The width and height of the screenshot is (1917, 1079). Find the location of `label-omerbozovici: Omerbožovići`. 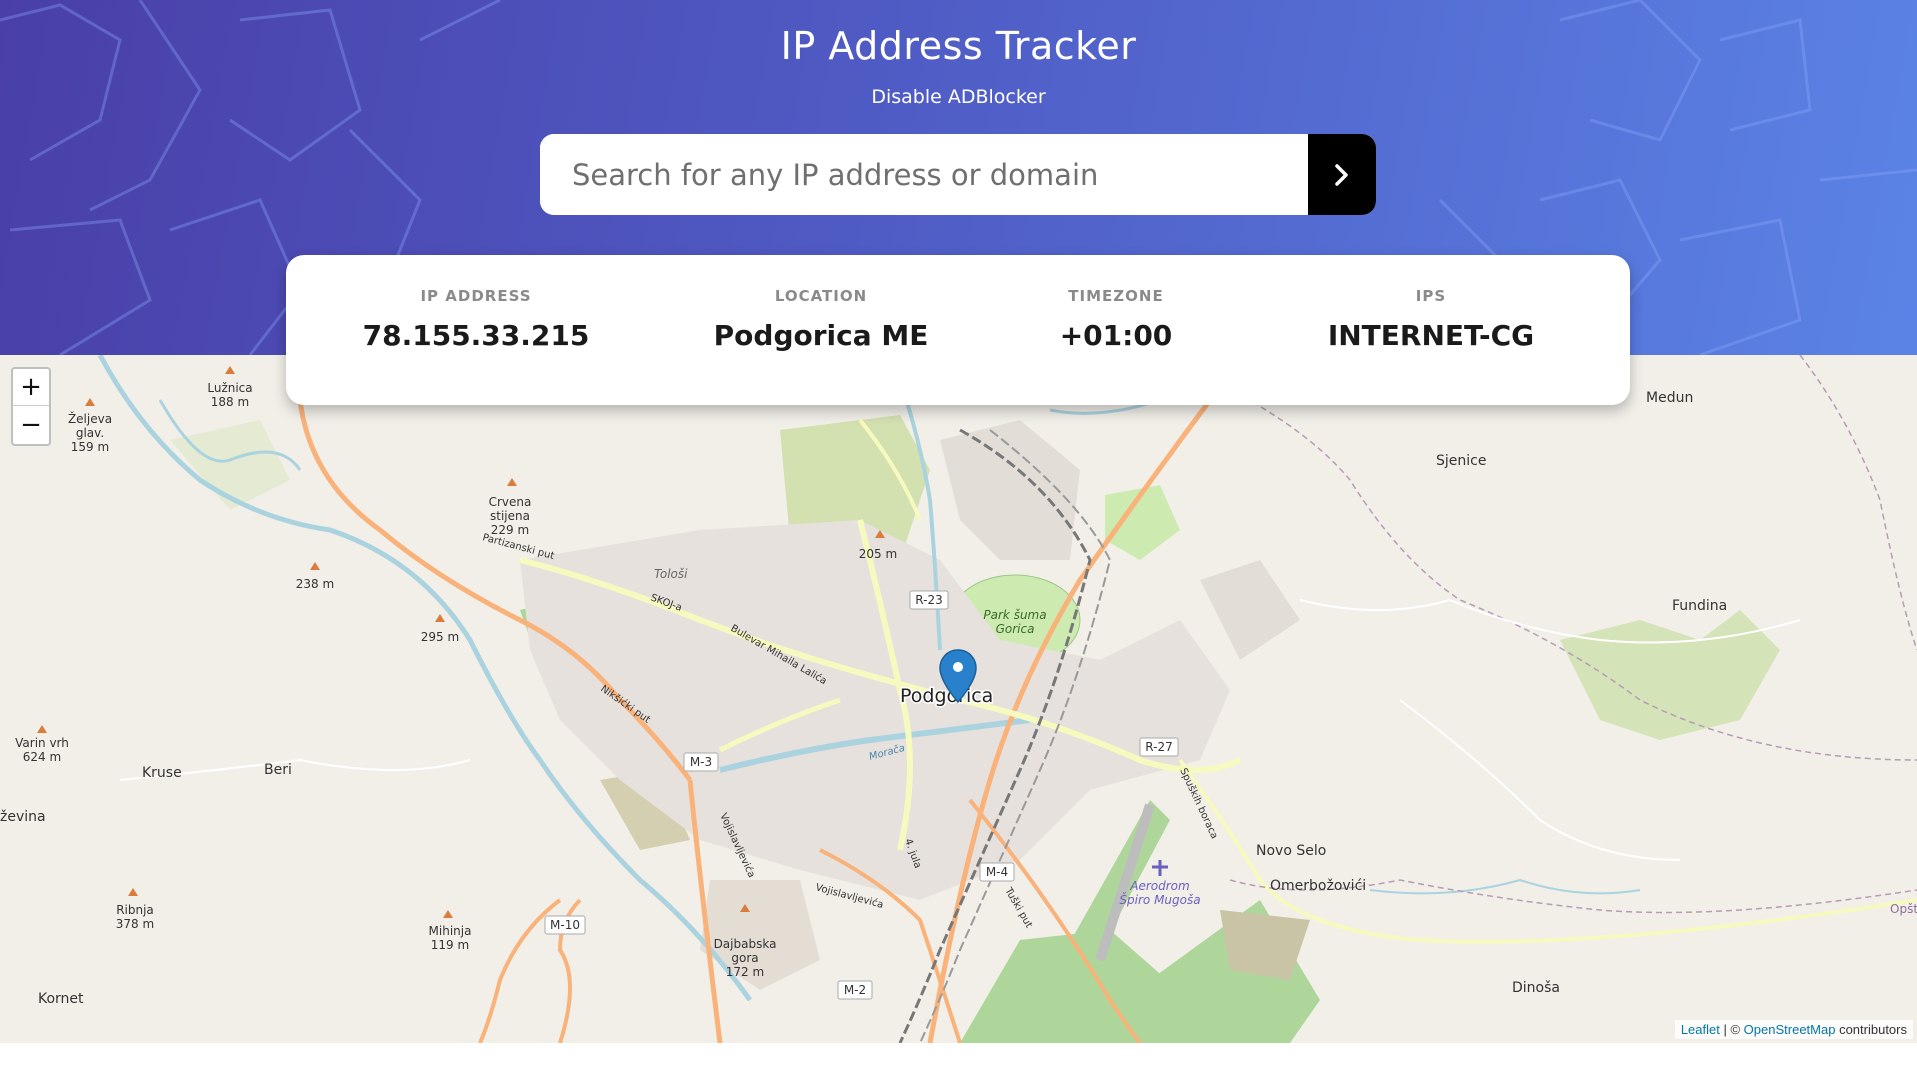

label-omerbozovici: Omerbožovići is located at coordinates (1318, 886).